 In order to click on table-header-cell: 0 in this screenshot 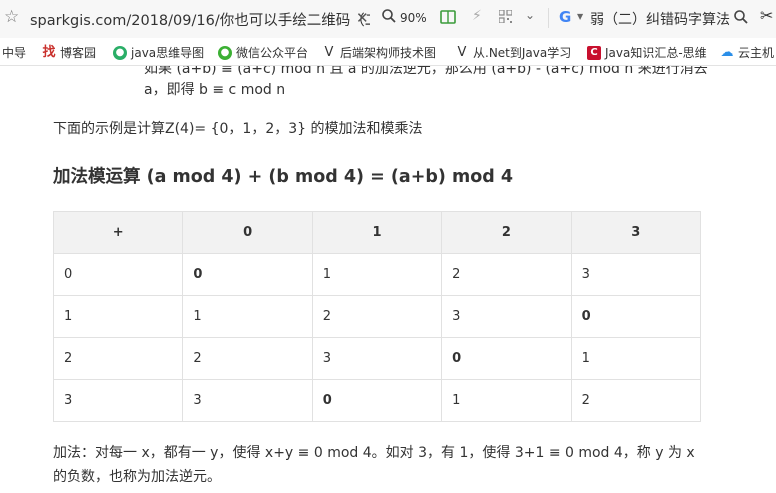, I will do `click(247, 232)`.